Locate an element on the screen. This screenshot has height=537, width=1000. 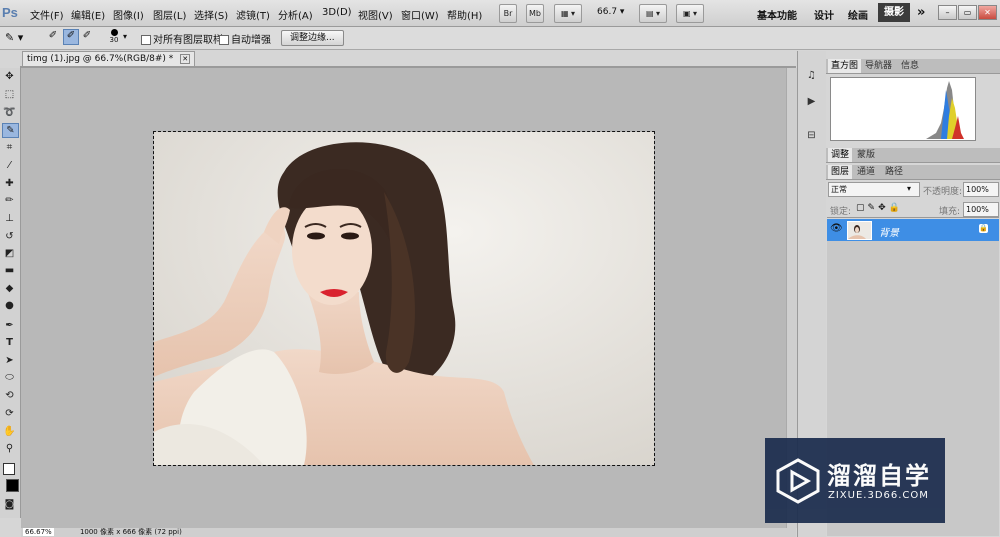
lock-icons: ▢✎✥🔒 is located at coordinates (879, 208).